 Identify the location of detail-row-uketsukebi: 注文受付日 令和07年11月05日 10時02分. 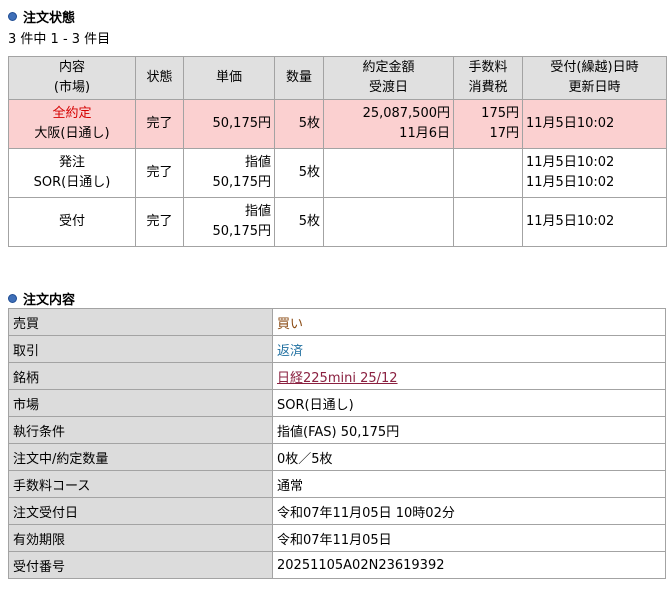
(337, 511).